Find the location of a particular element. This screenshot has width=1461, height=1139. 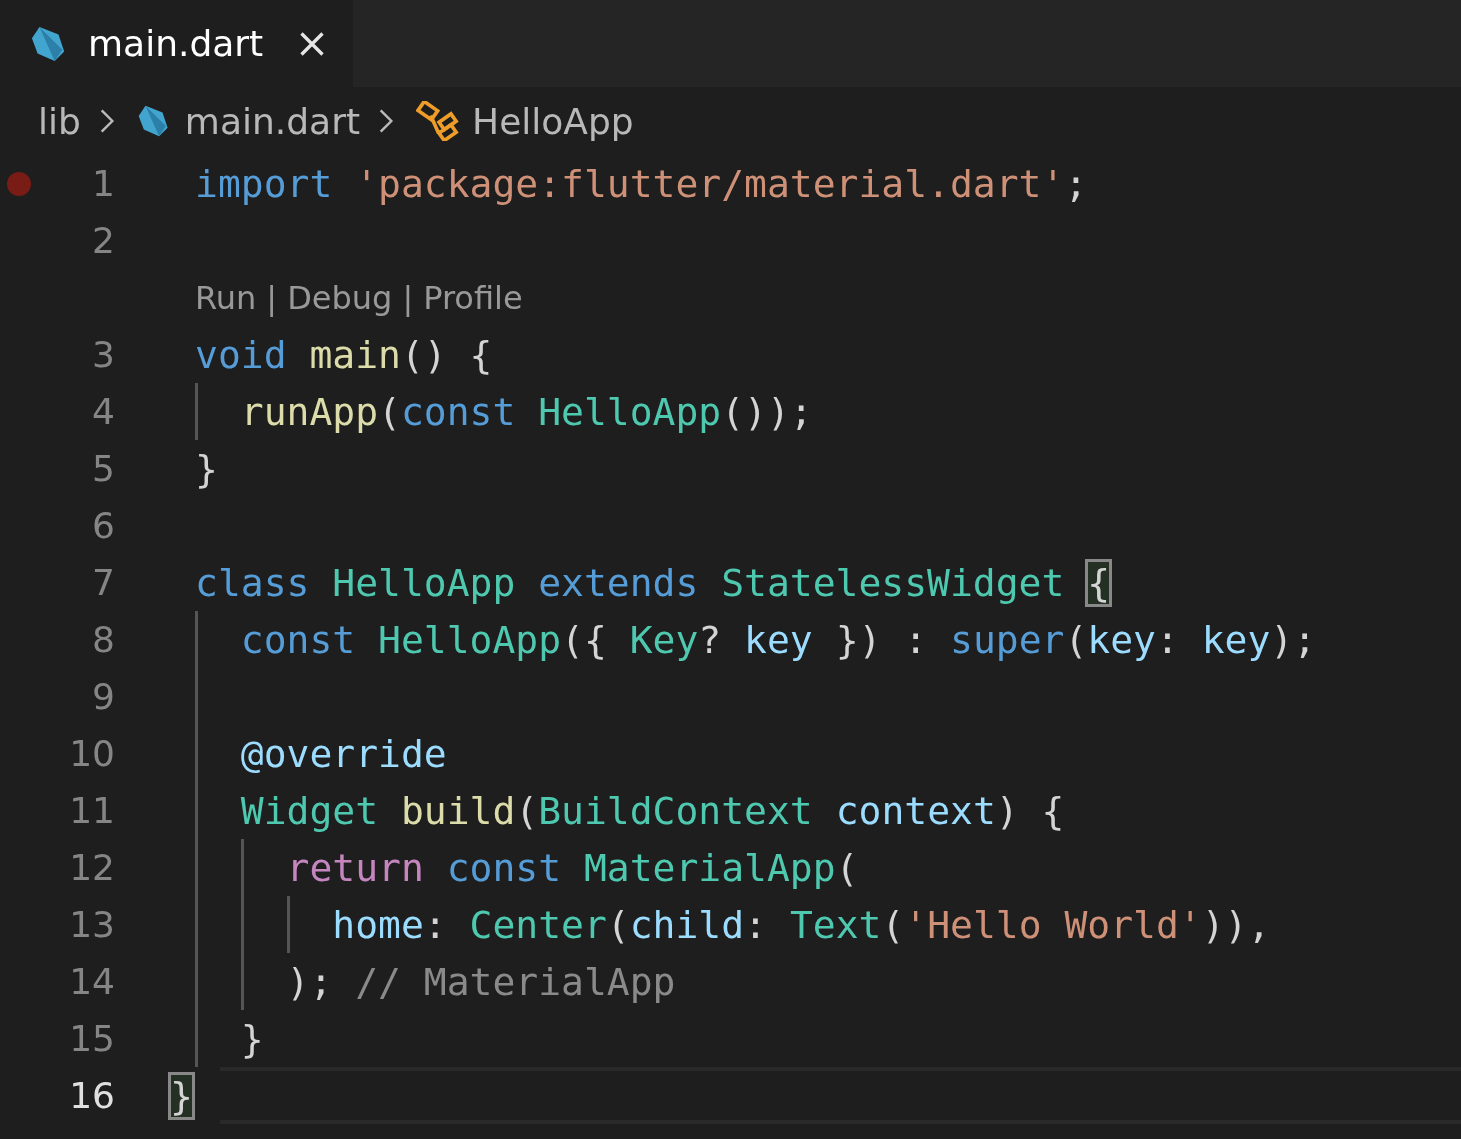

line-number: 5 is located at coordinates (103, 468).